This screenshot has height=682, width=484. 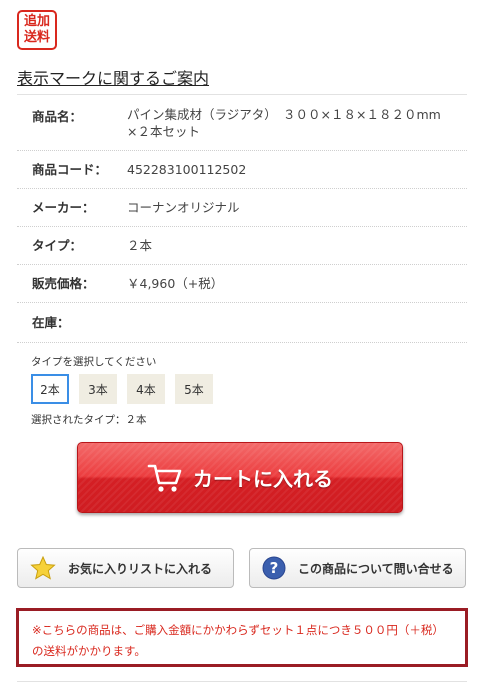 I want to click on spec-row-name: 商品名： パイン集成材（ラジアタ） ３００×１８×１８２０mm ×２本セット, so click(x=242, y=123).